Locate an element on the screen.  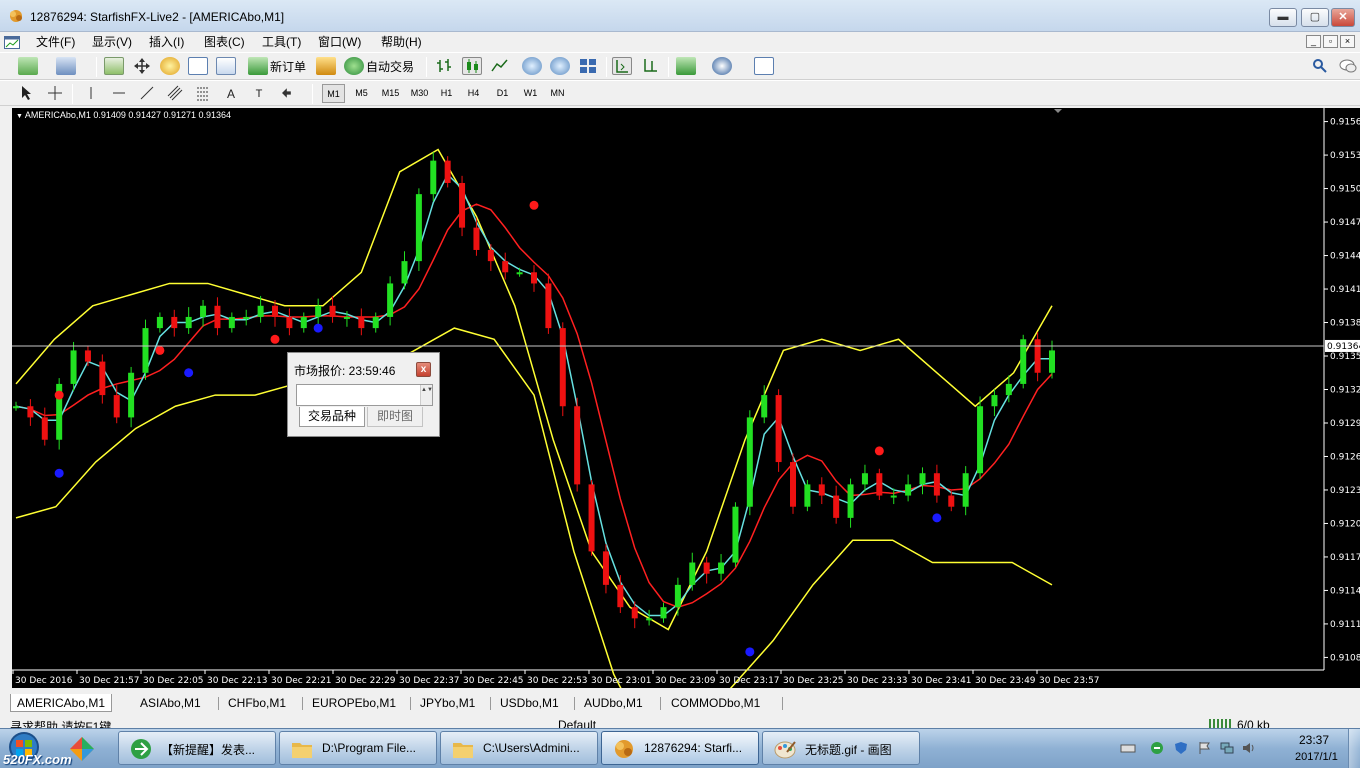
chart-tab-audbo: AUDbo,M1 is located at coordinates (613, 703).